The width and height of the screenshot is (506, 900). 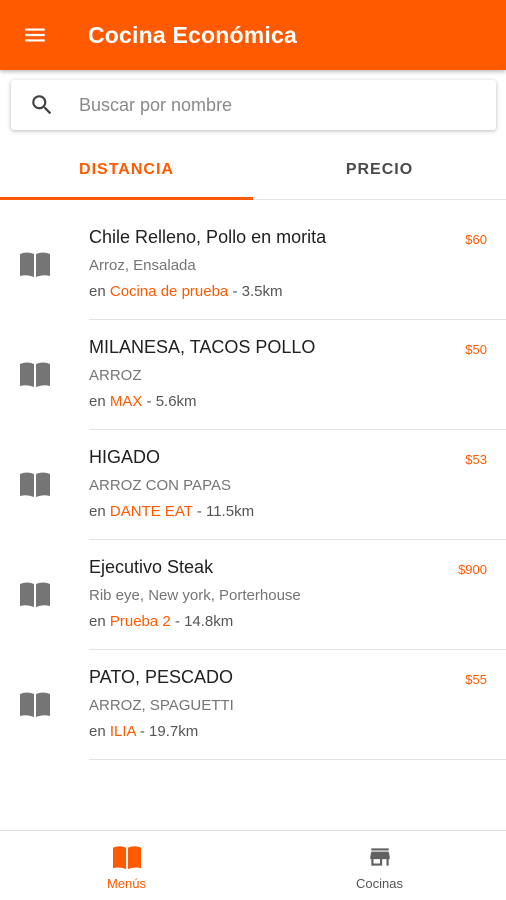 I want to click on app-title: Cocina Económica, so click(x=192, y=34).